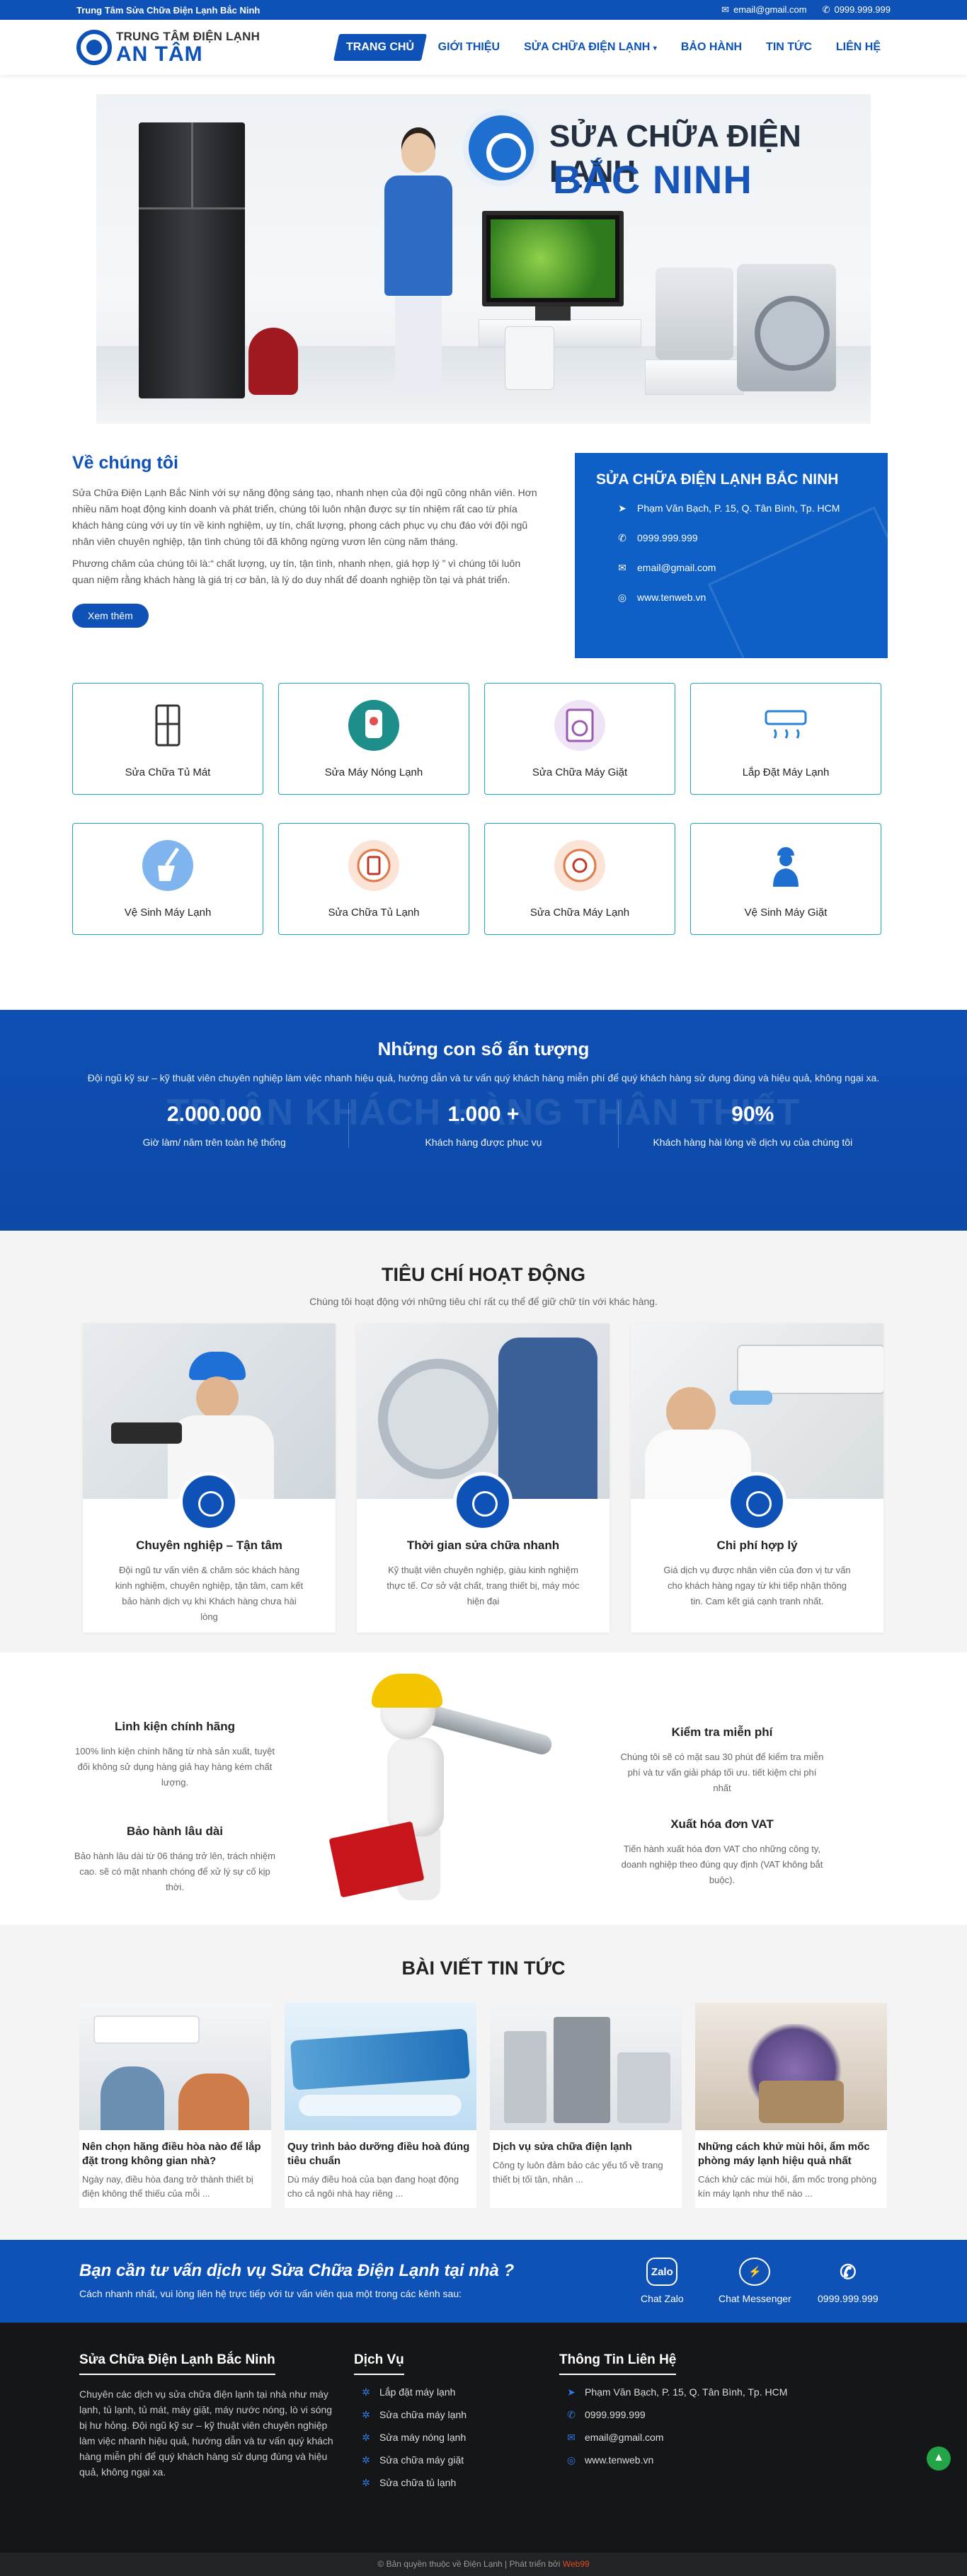  What do you see at coordinates (192, 260) in the screenshot?
I see `fridge-image` at bounding box center [192, 260].